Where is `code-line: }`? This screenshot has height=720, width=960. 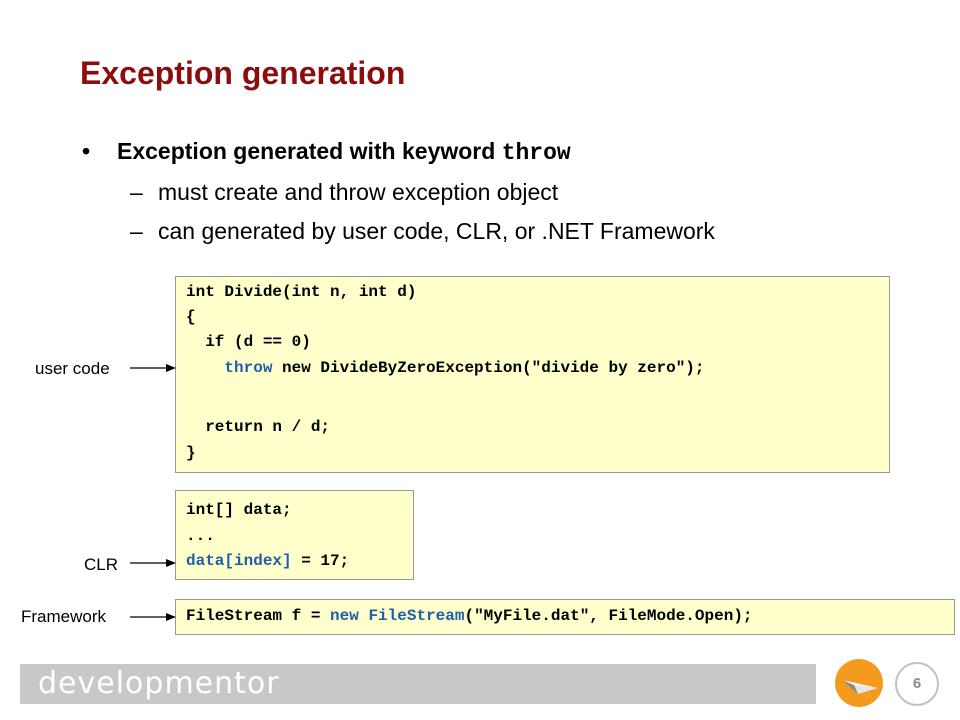 code-line: } is located at coordinates (191, 453).